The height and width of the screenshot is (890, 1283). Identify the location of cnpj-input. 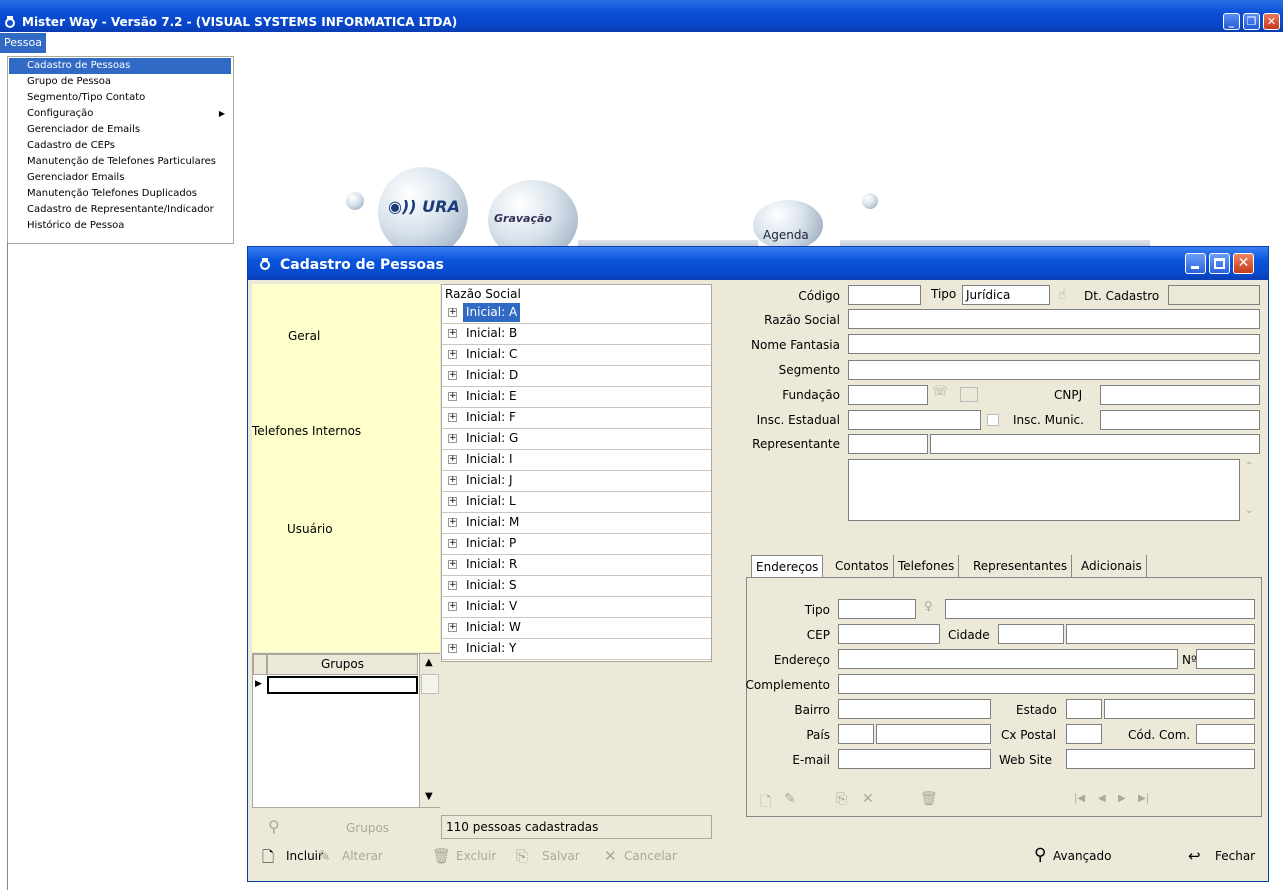
(1180, 395).